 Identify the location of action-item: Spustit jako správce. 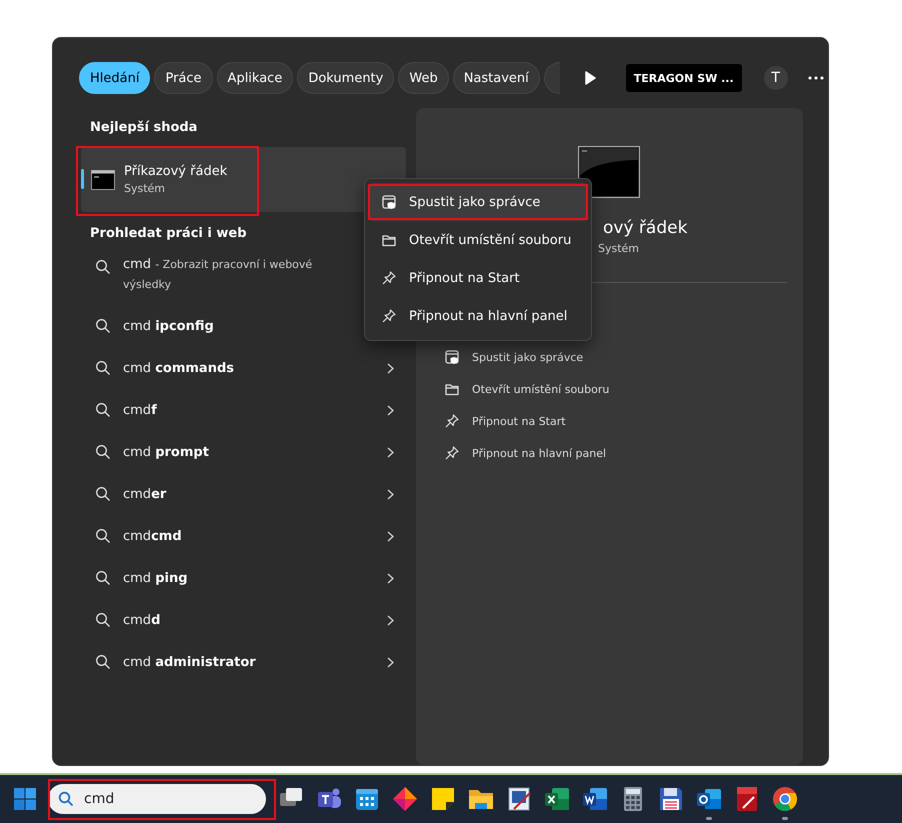
(609, 357).